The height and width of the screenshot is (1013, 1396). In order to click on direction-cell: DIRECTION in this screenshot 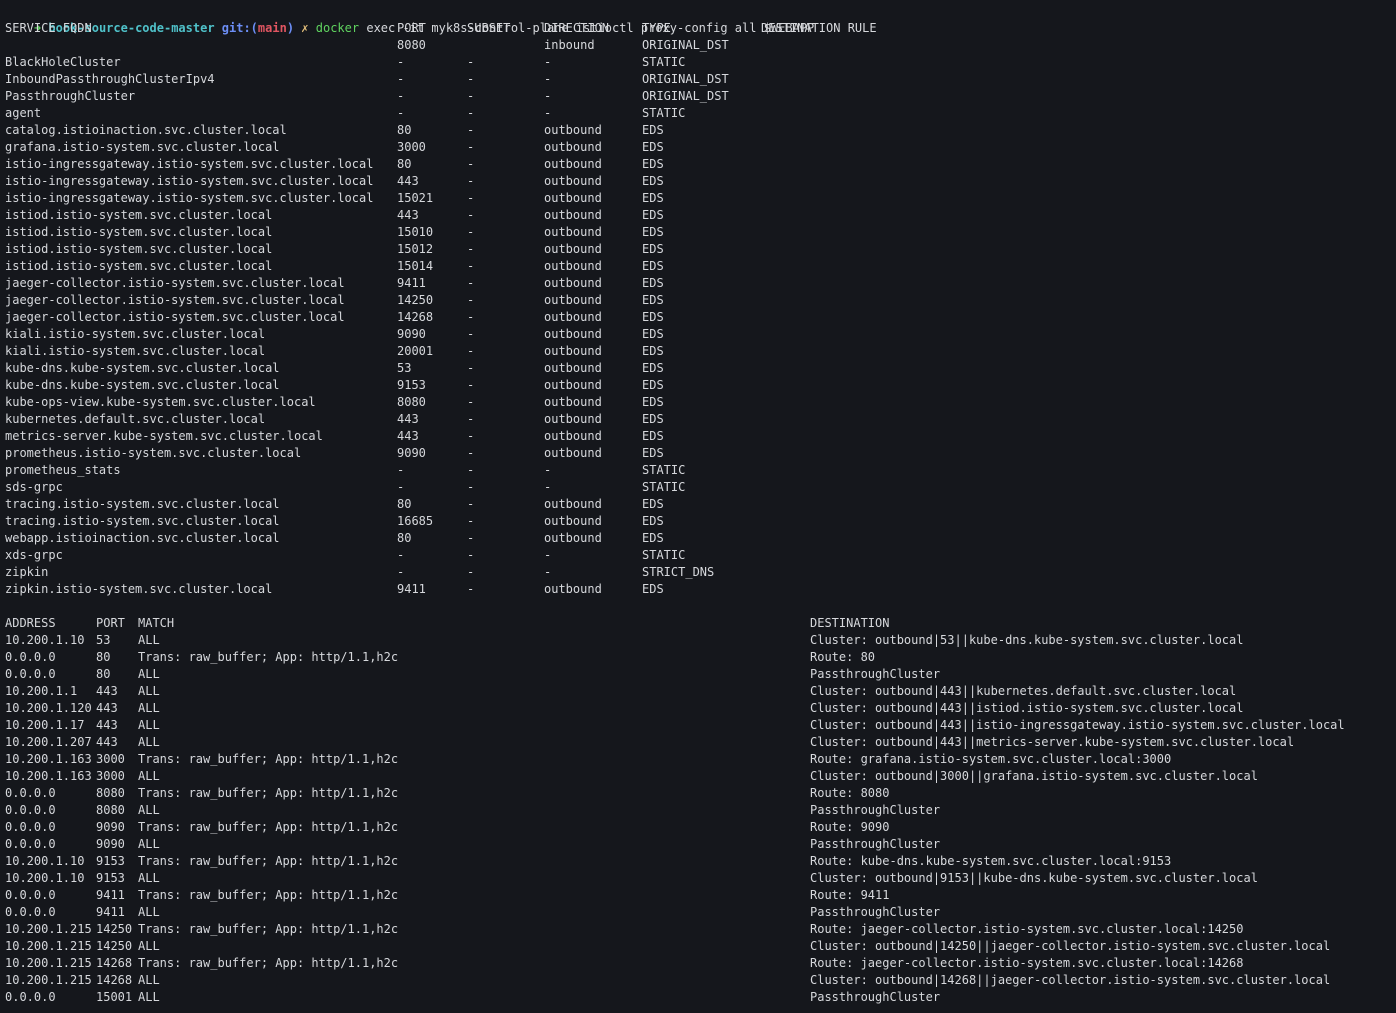, I will do `click(577, 28)`.